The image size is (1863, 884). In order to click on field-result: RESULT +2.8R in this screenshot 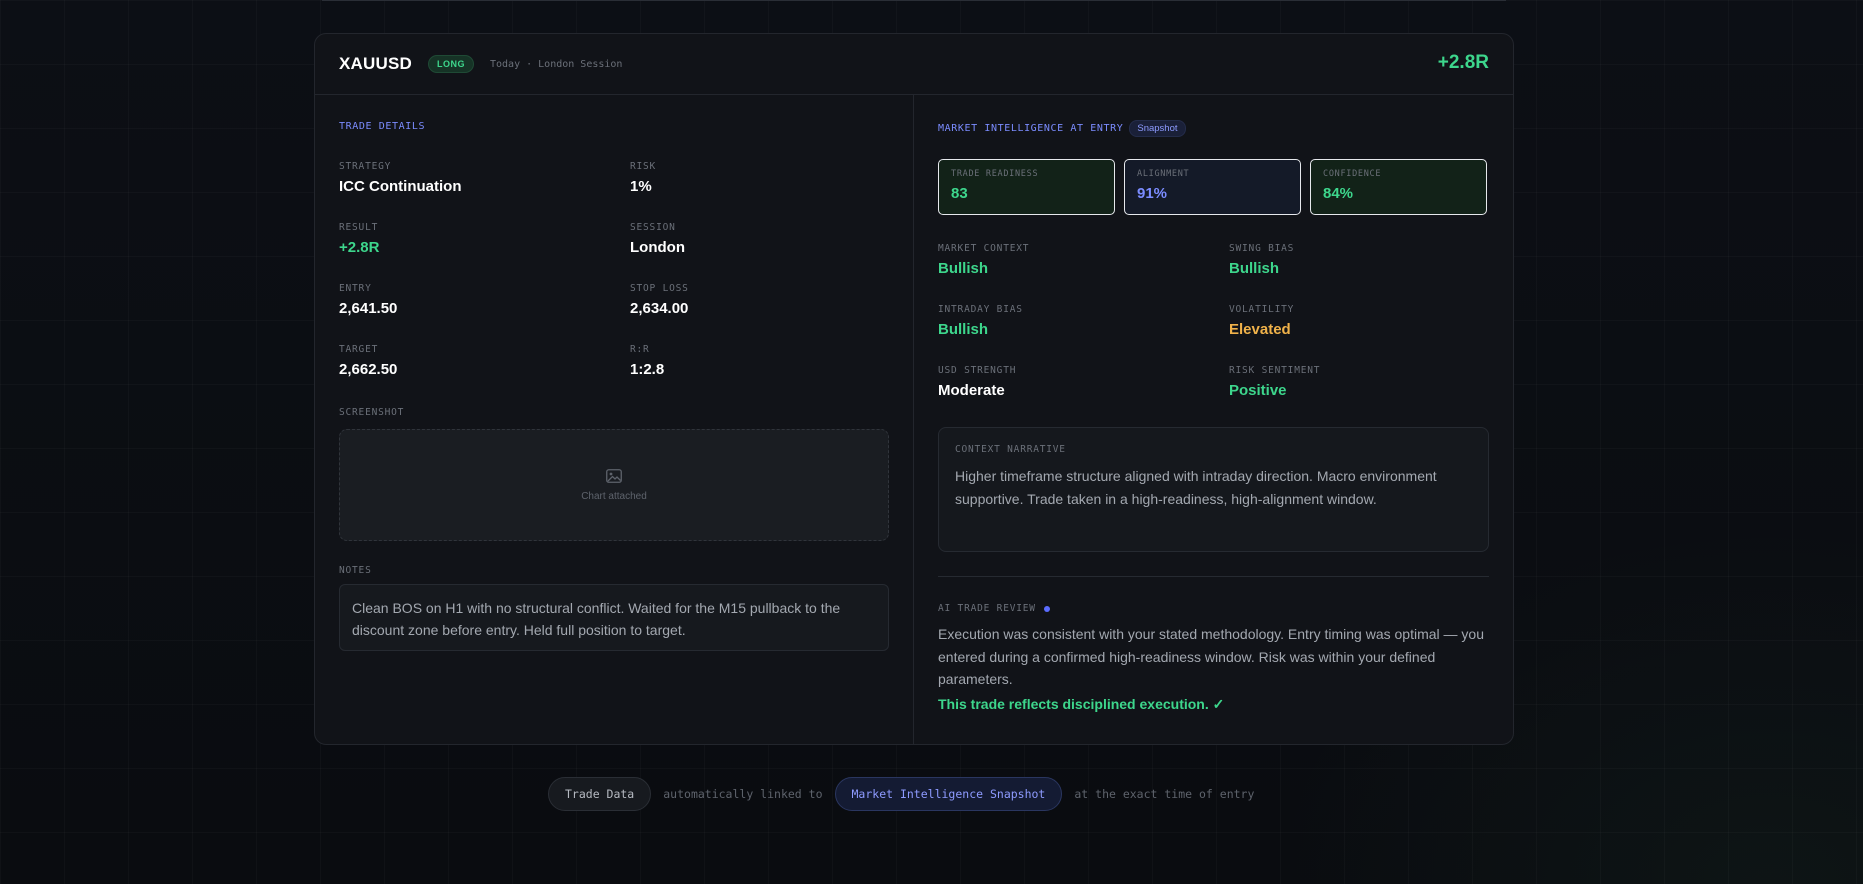, I will do `click(359, 239)`.